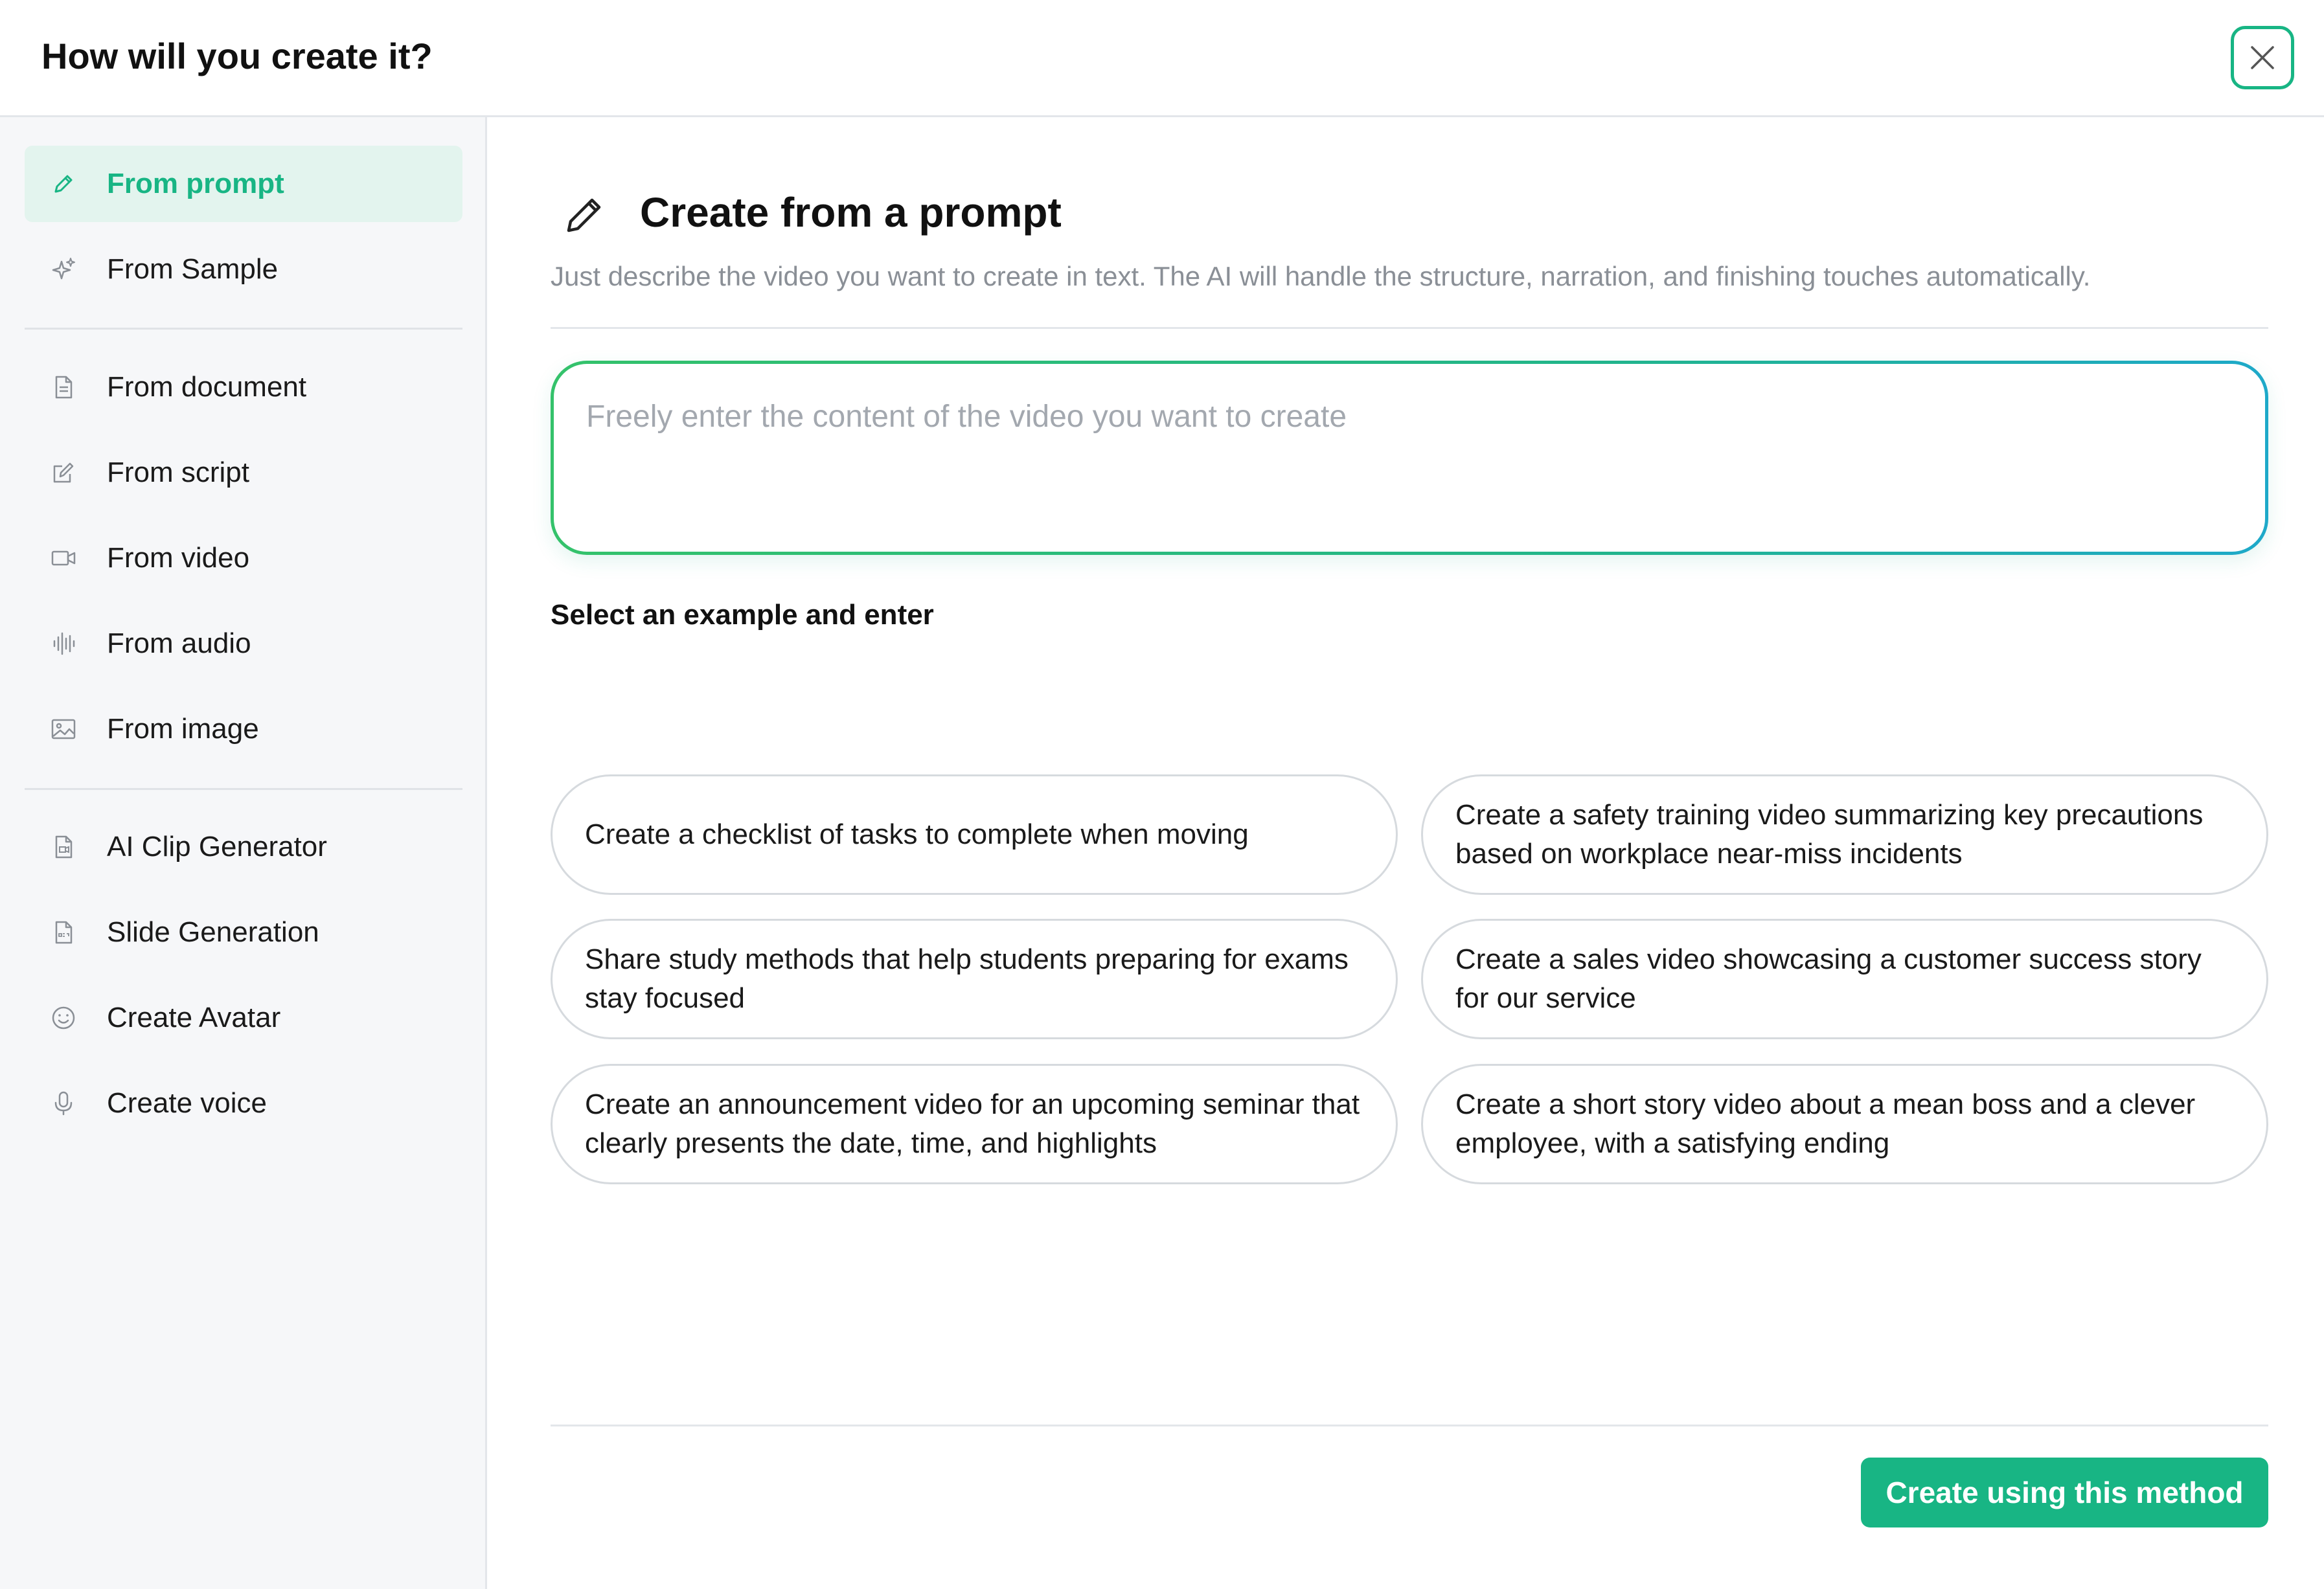  What do you see at coordinates (1162, 58) in the screenshot?
I see `dialog-header: How will you create it?` at bounding box center [1162, 58].